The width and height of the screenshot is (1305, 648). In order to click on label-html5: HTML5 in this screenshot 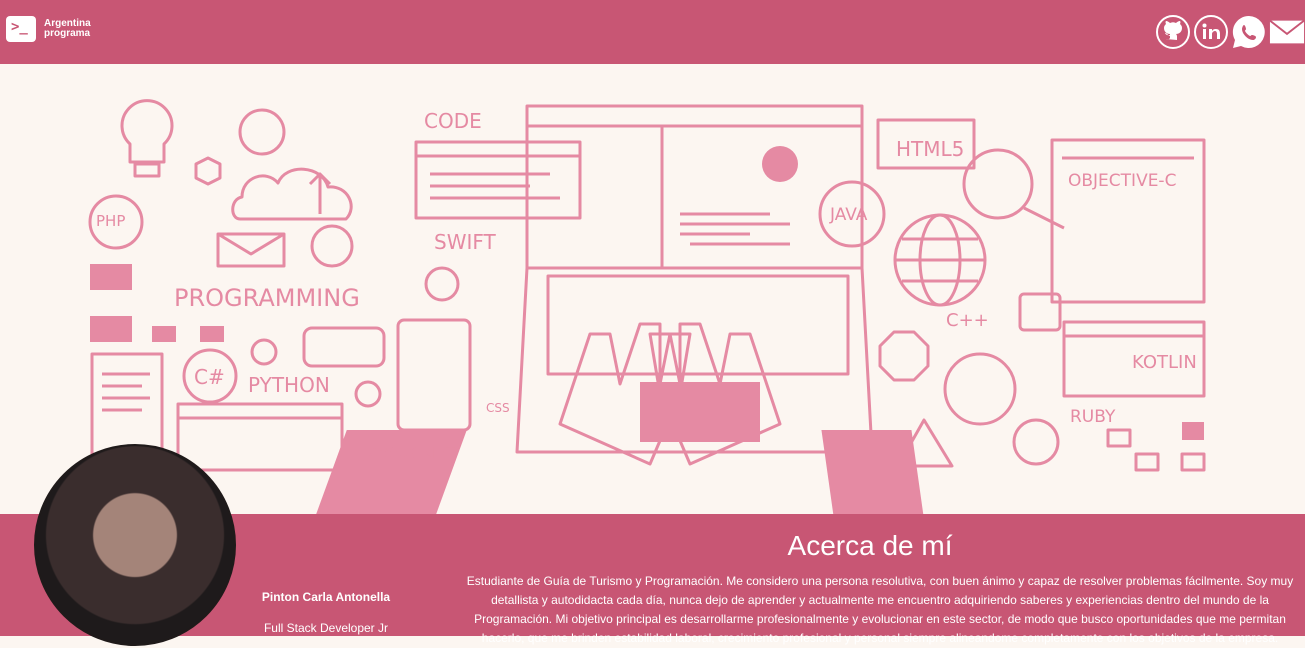, I will do `click(930, 149)`.